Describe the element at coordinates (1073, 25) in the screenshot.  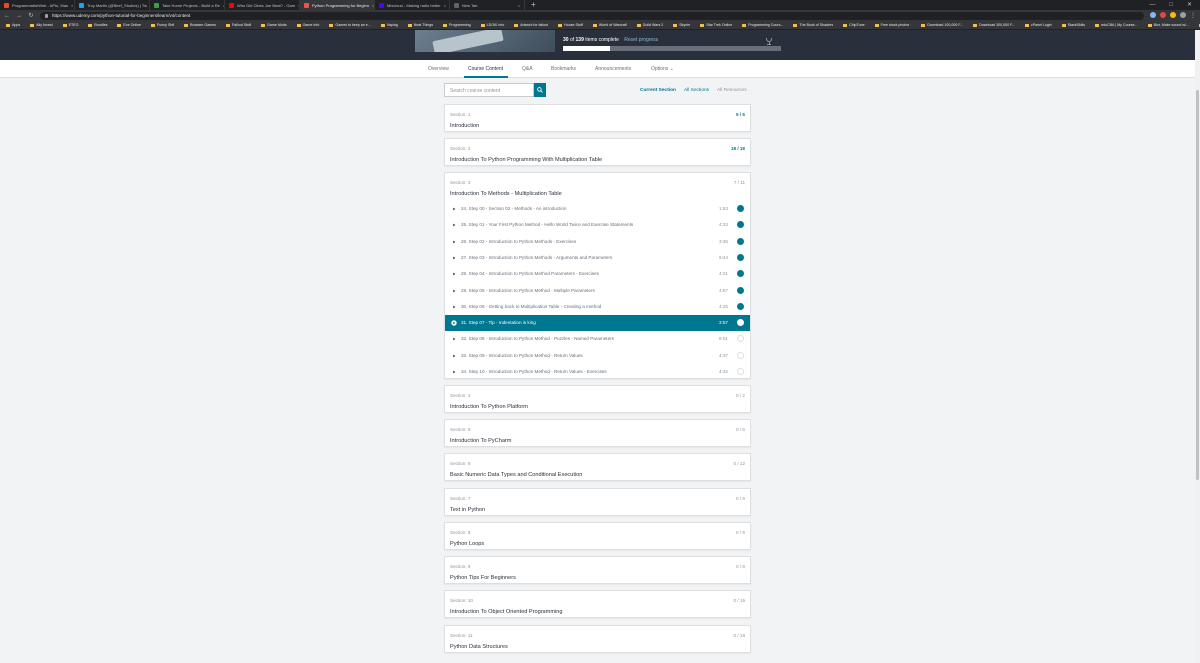
I see `bookmark-item: StackSkills` at that location.